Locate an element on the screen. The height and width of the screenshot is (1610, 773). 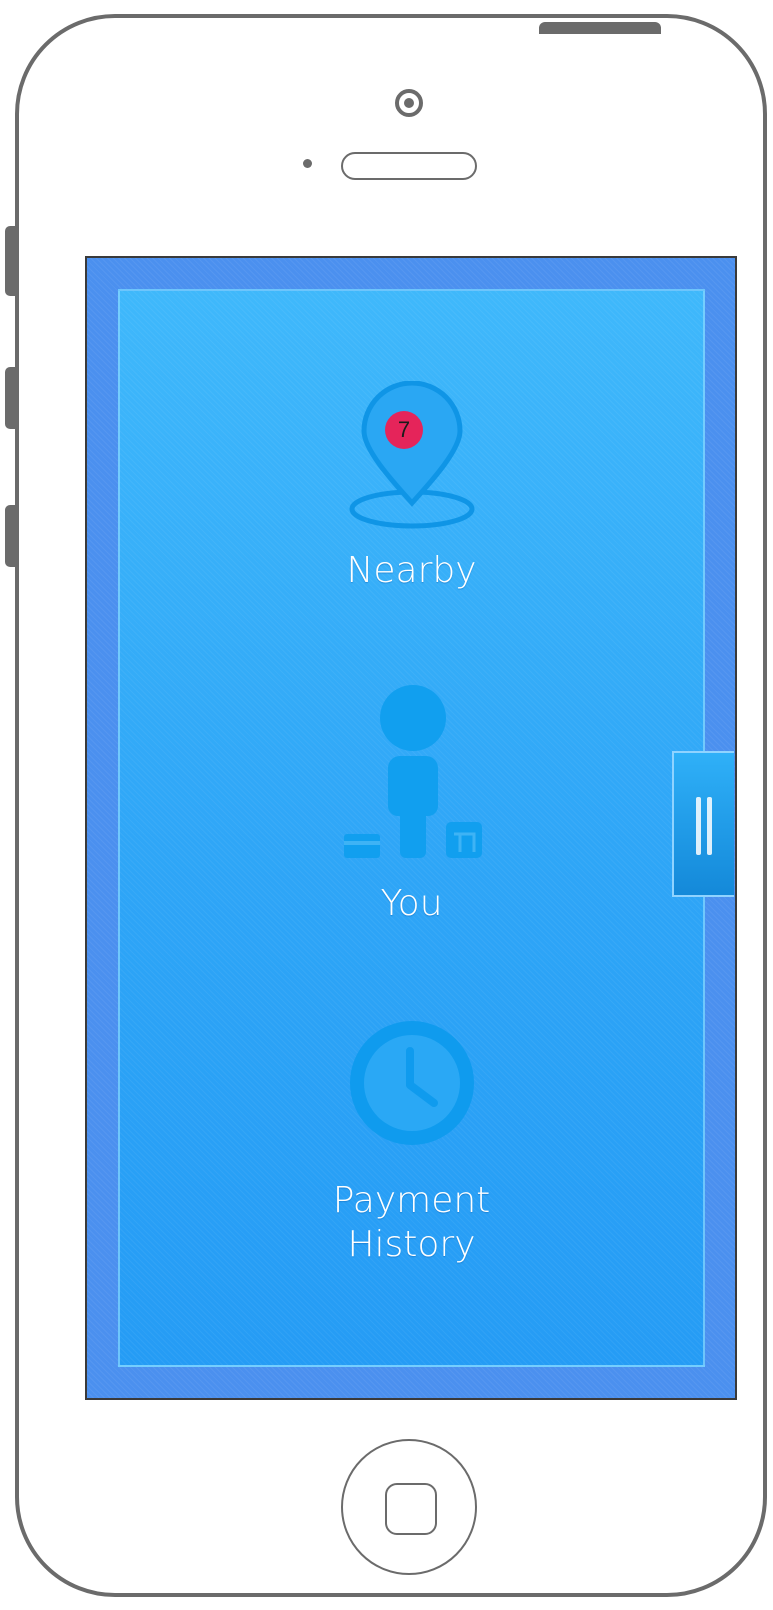
menu-item-you: You is located at coordinates (411, 809).